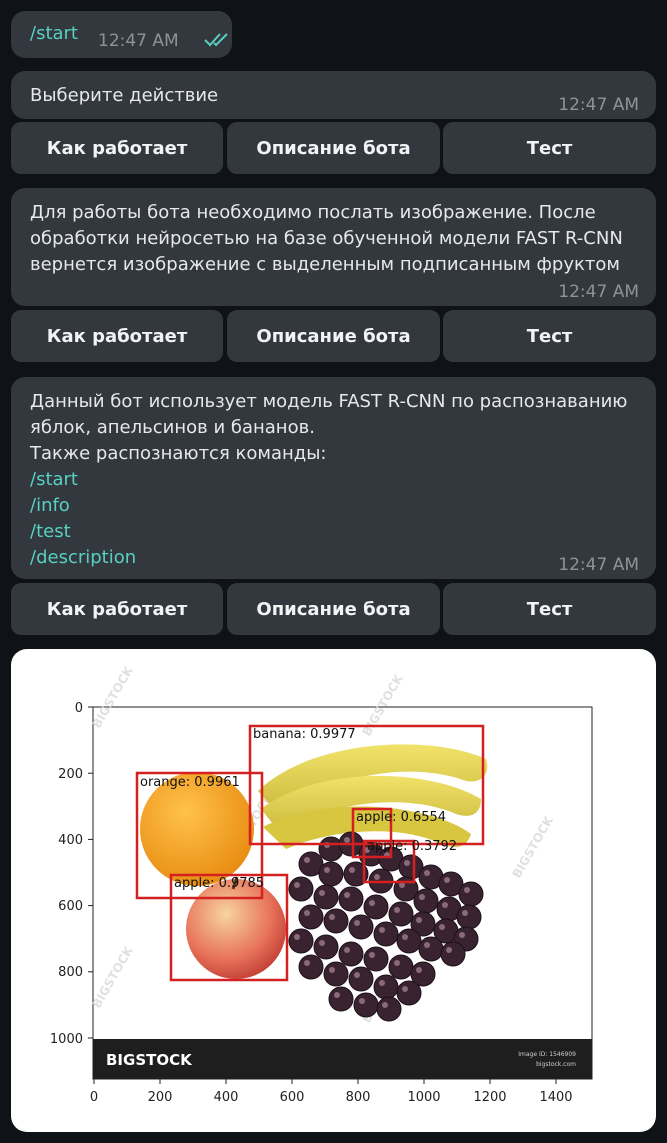 This screenshot has height=1143, width=667. What do you see at coordinates (336, 532) in the screenshot?
I see `command-link-test: /test` at bounding box center [336, 532].